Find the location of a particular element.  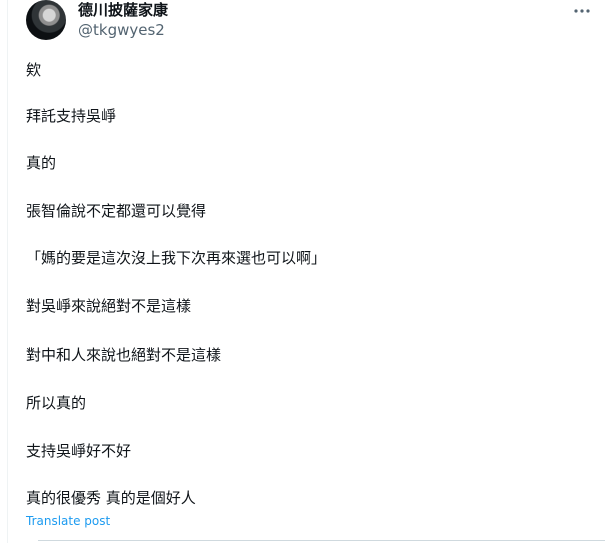

post-line-7: 對中和人來說也絕對不是這樣 is located at coordinates (124, 355).